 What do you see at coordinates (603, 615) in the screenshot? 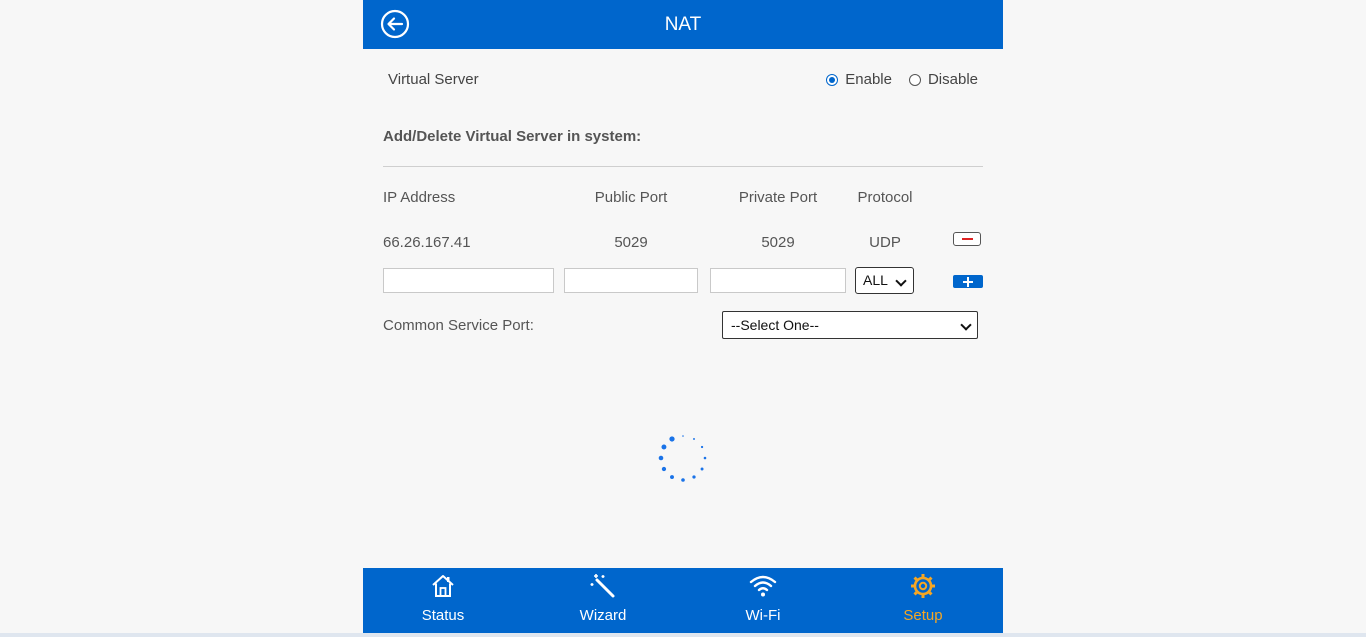
I see `nav-wizard-label: Wizard` at bounding box center [603, 615].